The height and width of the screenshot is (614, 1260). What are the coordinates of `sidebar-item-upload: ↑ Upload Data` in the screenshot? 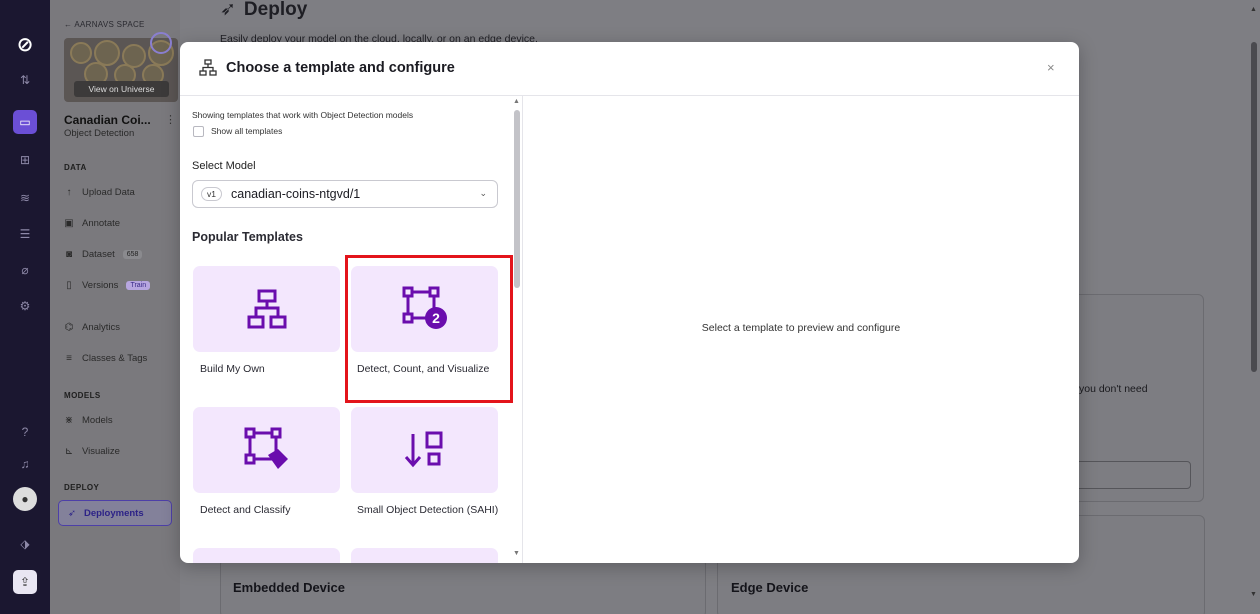 It's located at (99, 192).